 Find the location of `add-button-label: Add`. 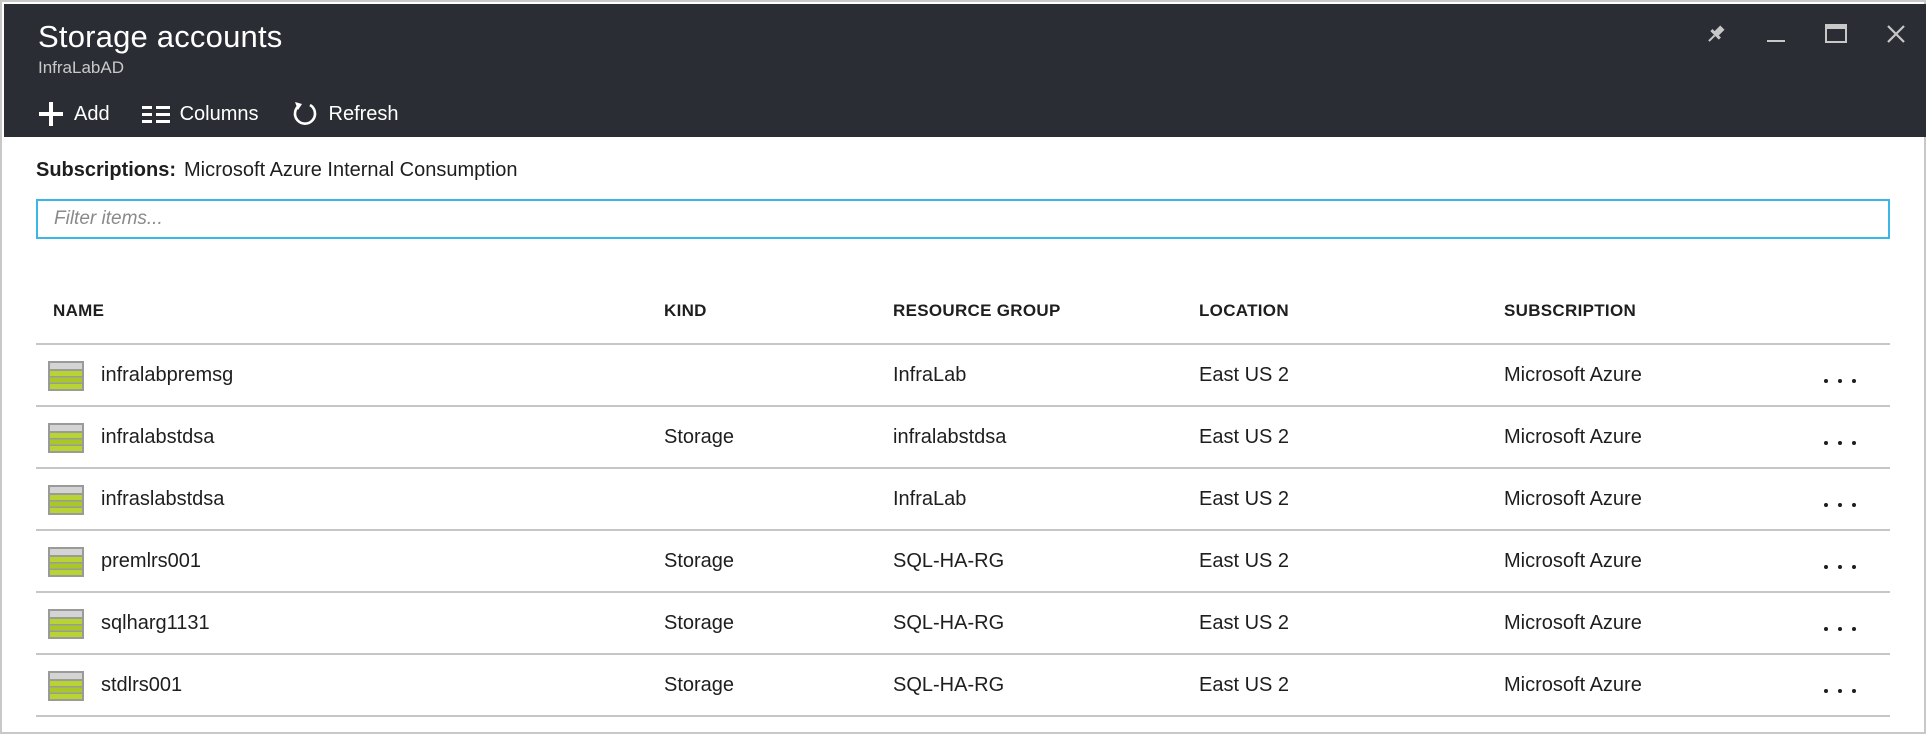

add-button-label: Add is located at coordinates (92, 113).